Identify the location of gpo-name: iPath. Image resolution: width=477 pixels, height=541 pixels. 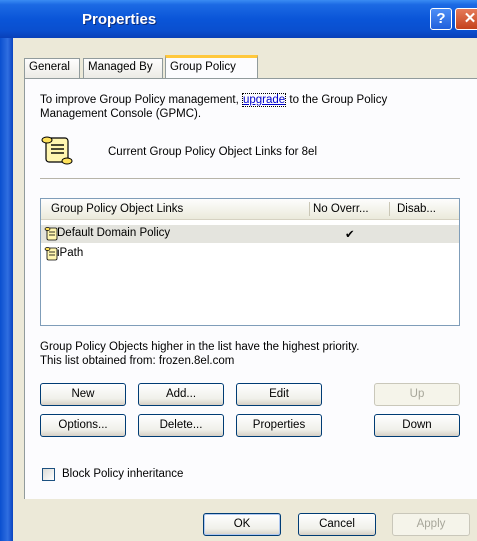
(70, 253).